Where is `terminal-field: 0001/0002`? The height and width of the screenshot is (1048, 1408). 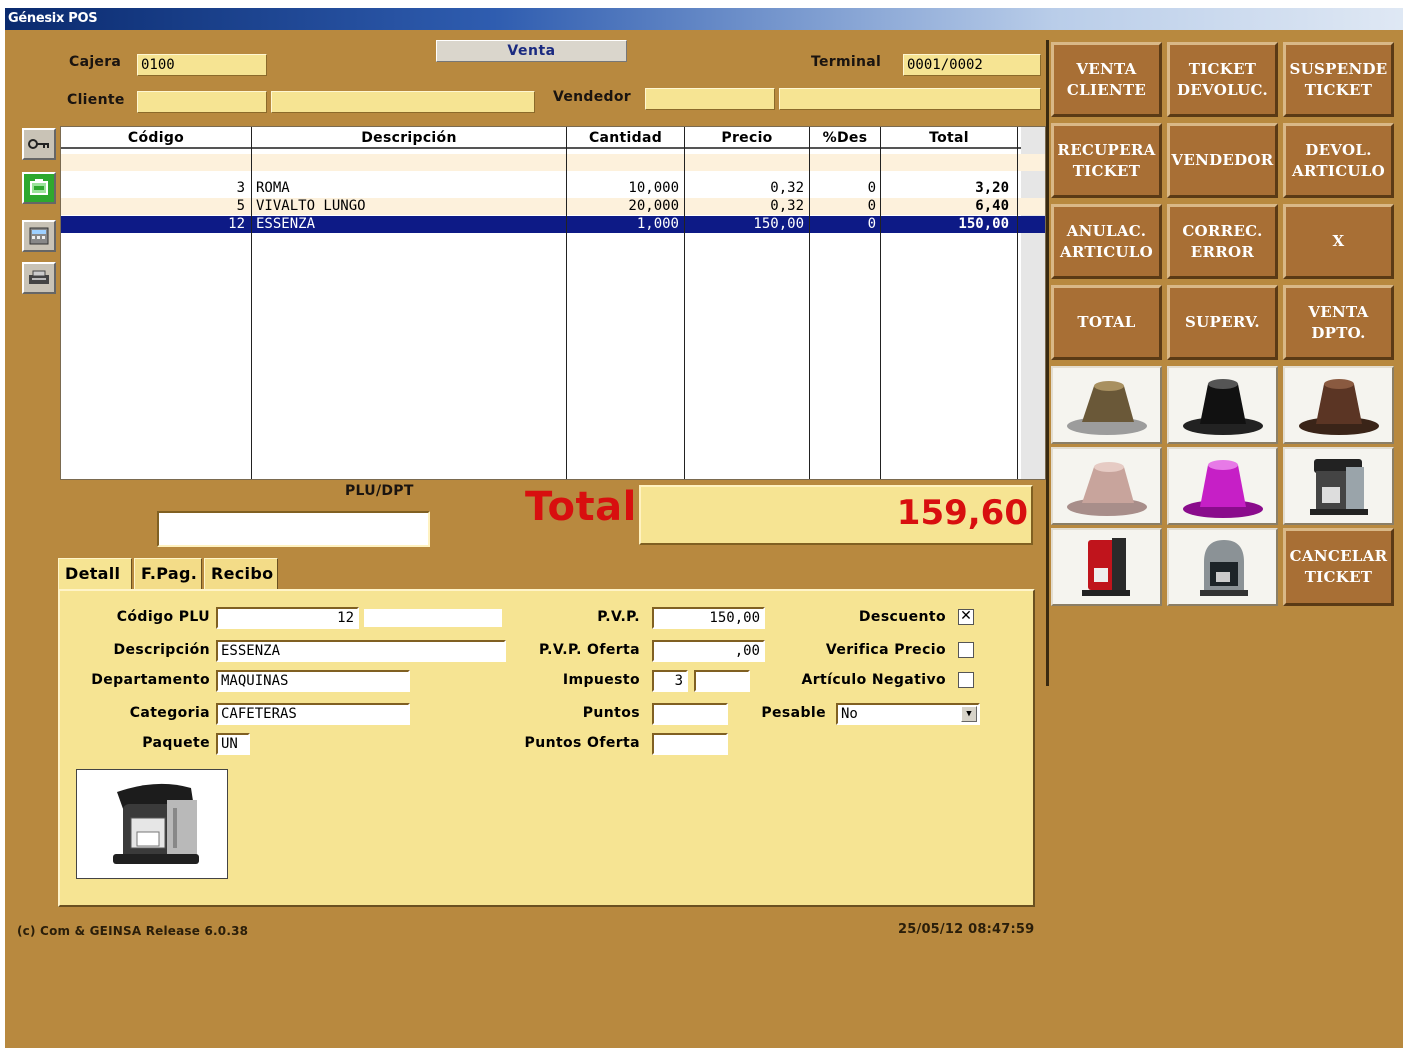 terminal-field: 0001/0002 is located at coordinates (972, 65).